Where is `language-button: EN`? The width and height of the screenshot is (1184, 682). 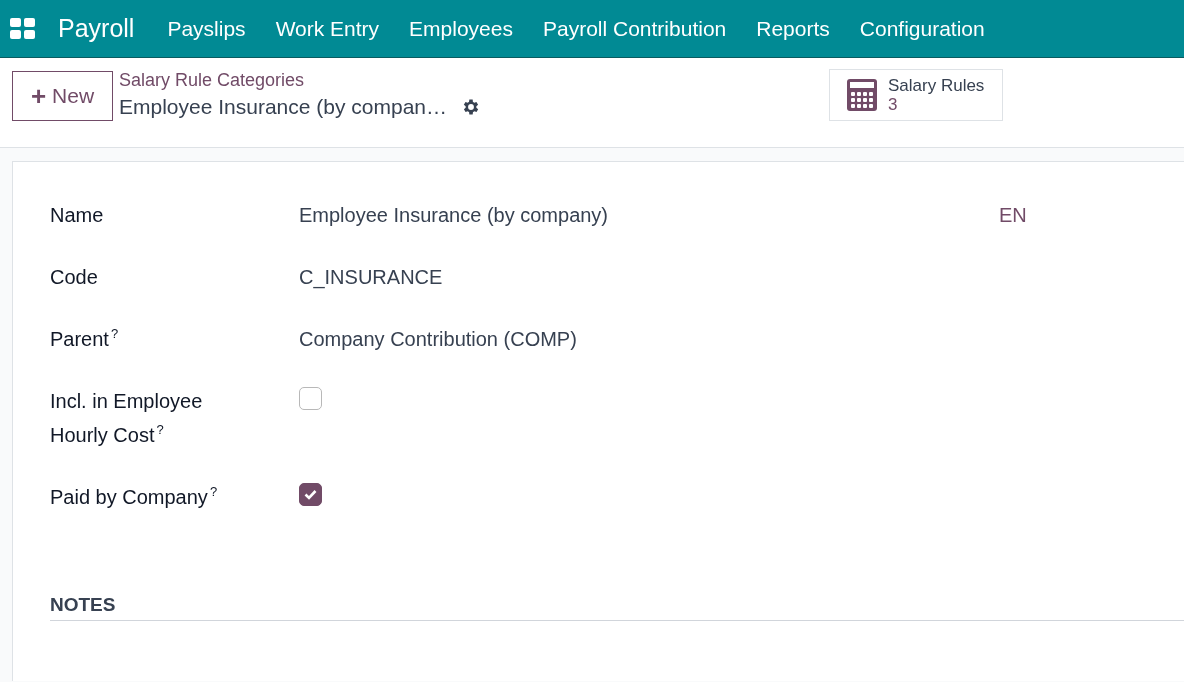 language-button: EN is located at coordinates (1091, 229).